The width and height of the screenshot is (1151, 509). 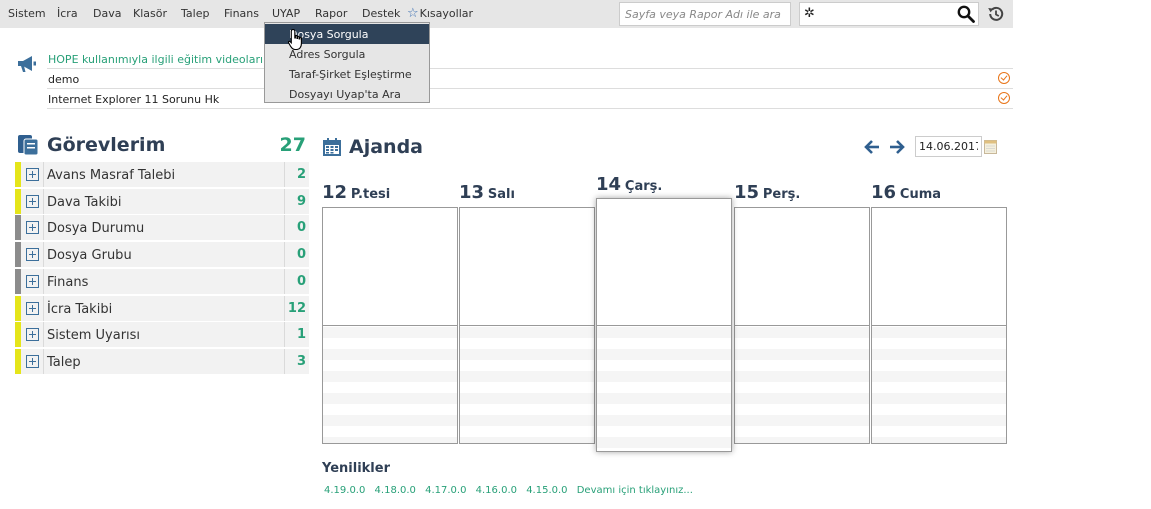 What do you see at coordinates (370, 194) in the screenshot?
I see `day-name: P.tesi` at bounding box center [370, 194].